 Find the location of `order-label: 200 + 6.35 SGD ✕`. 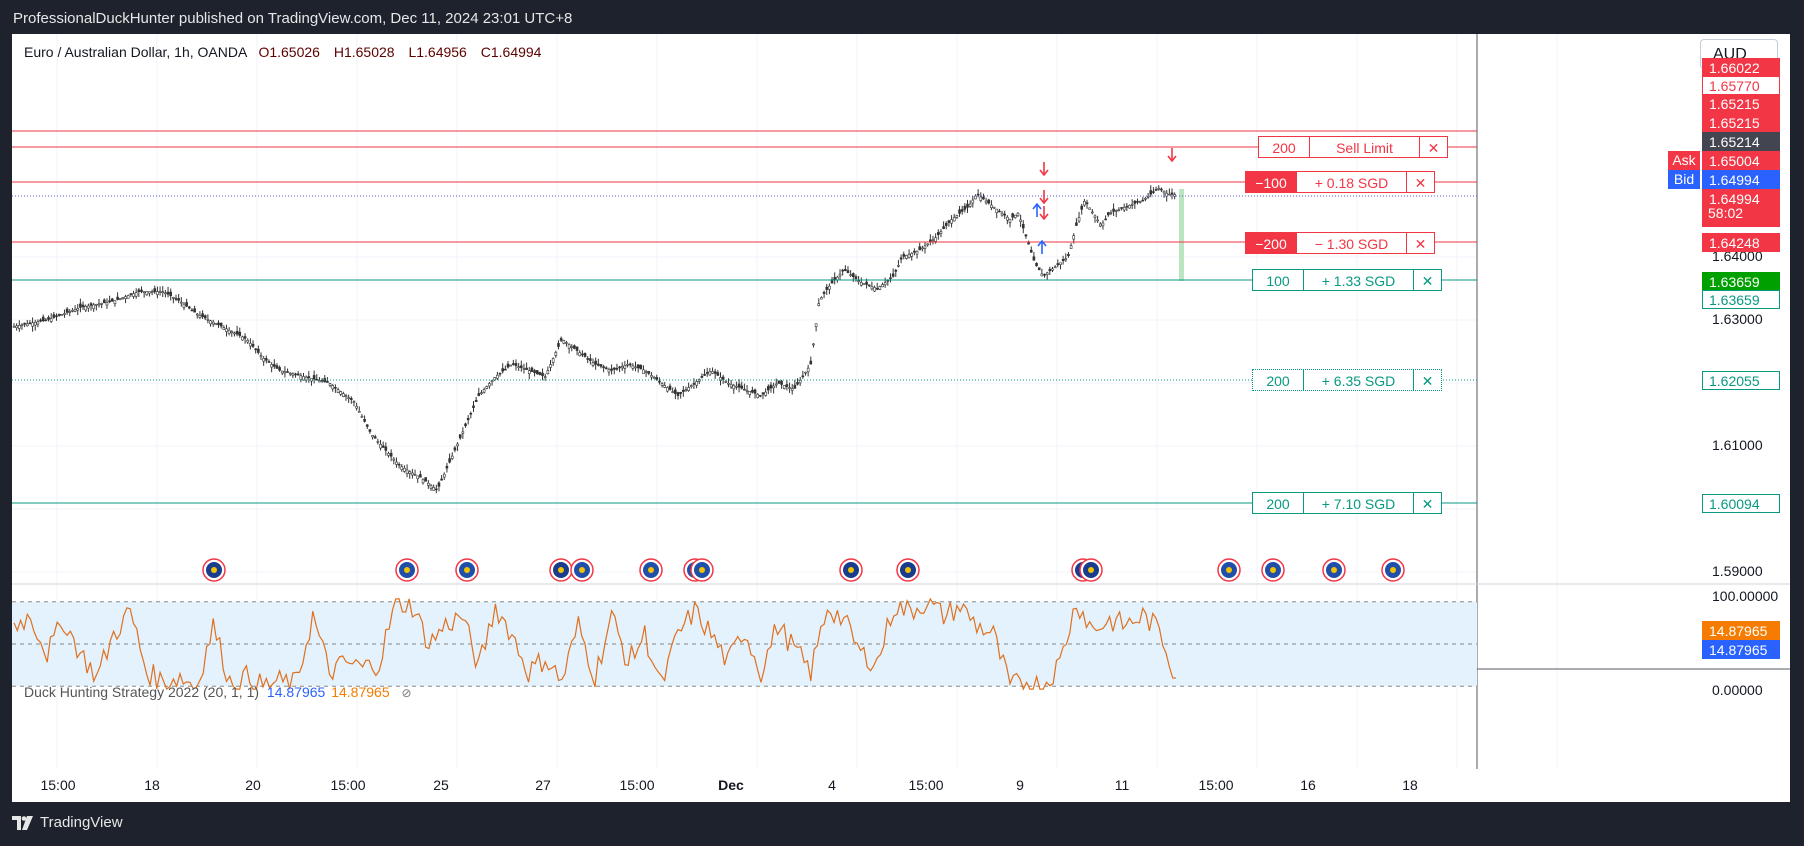

order-label: 200 + 6.35 SGD ✕ is located at coordinates (1347, 380).